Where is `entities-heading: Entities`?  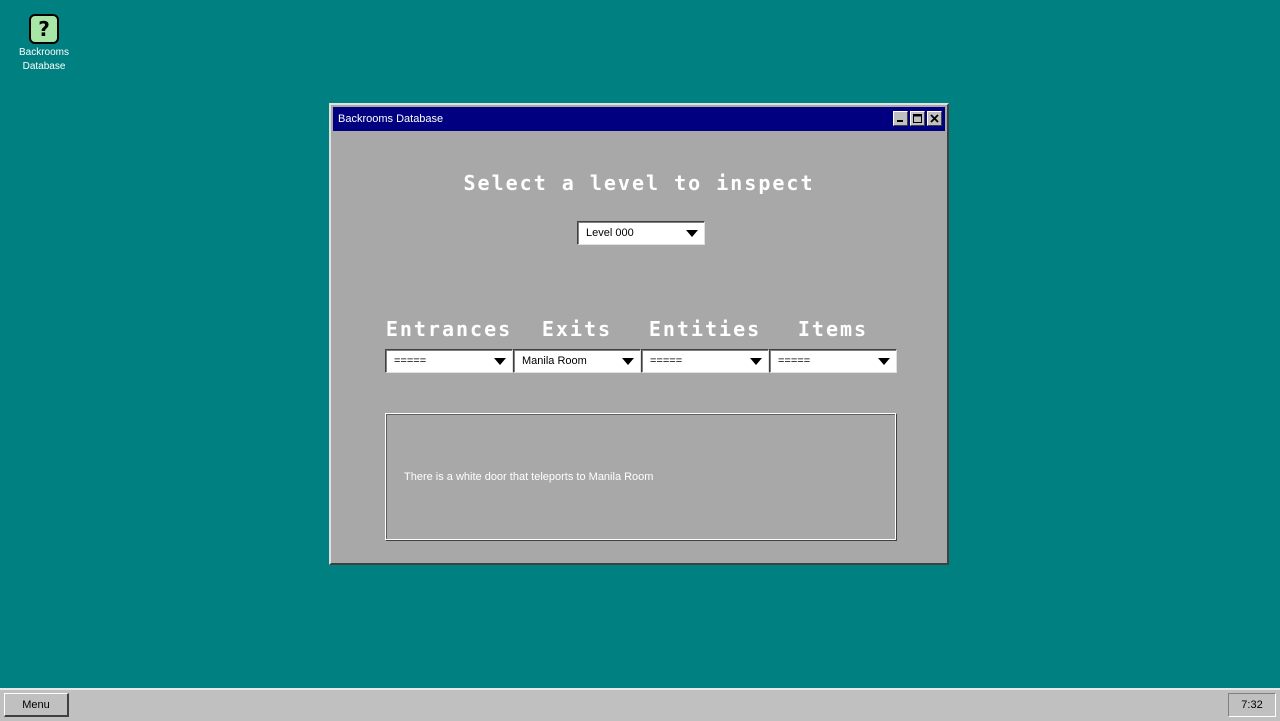
entities-heading: Entities is located at coordinates (705, 329).